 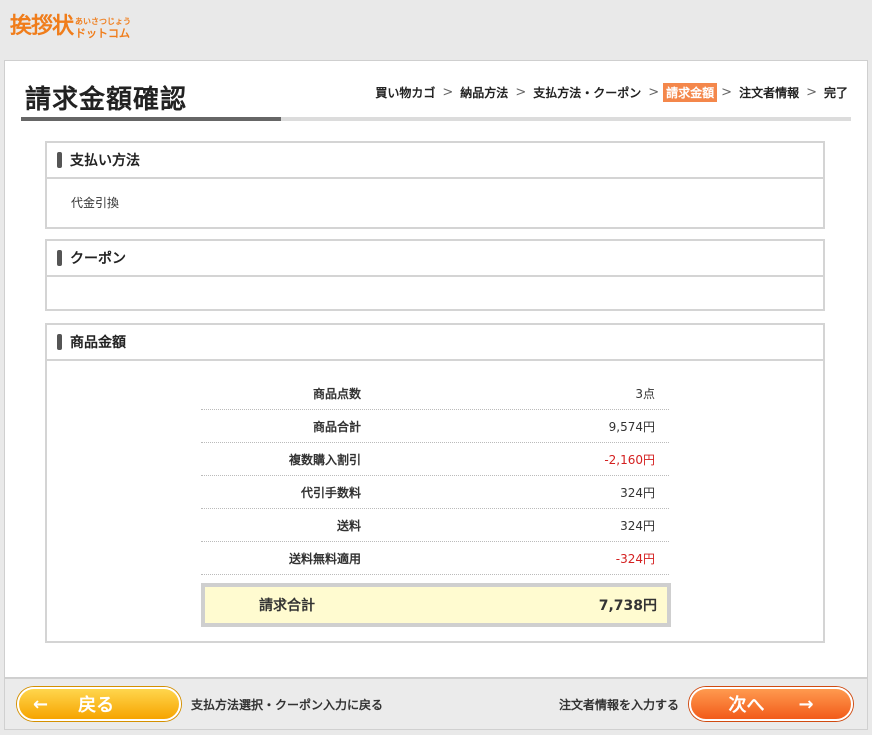 What do you see at coordinates (348, 525) in the screenshot?
I see `row-label: 送料` at bounding box center [348, 525].